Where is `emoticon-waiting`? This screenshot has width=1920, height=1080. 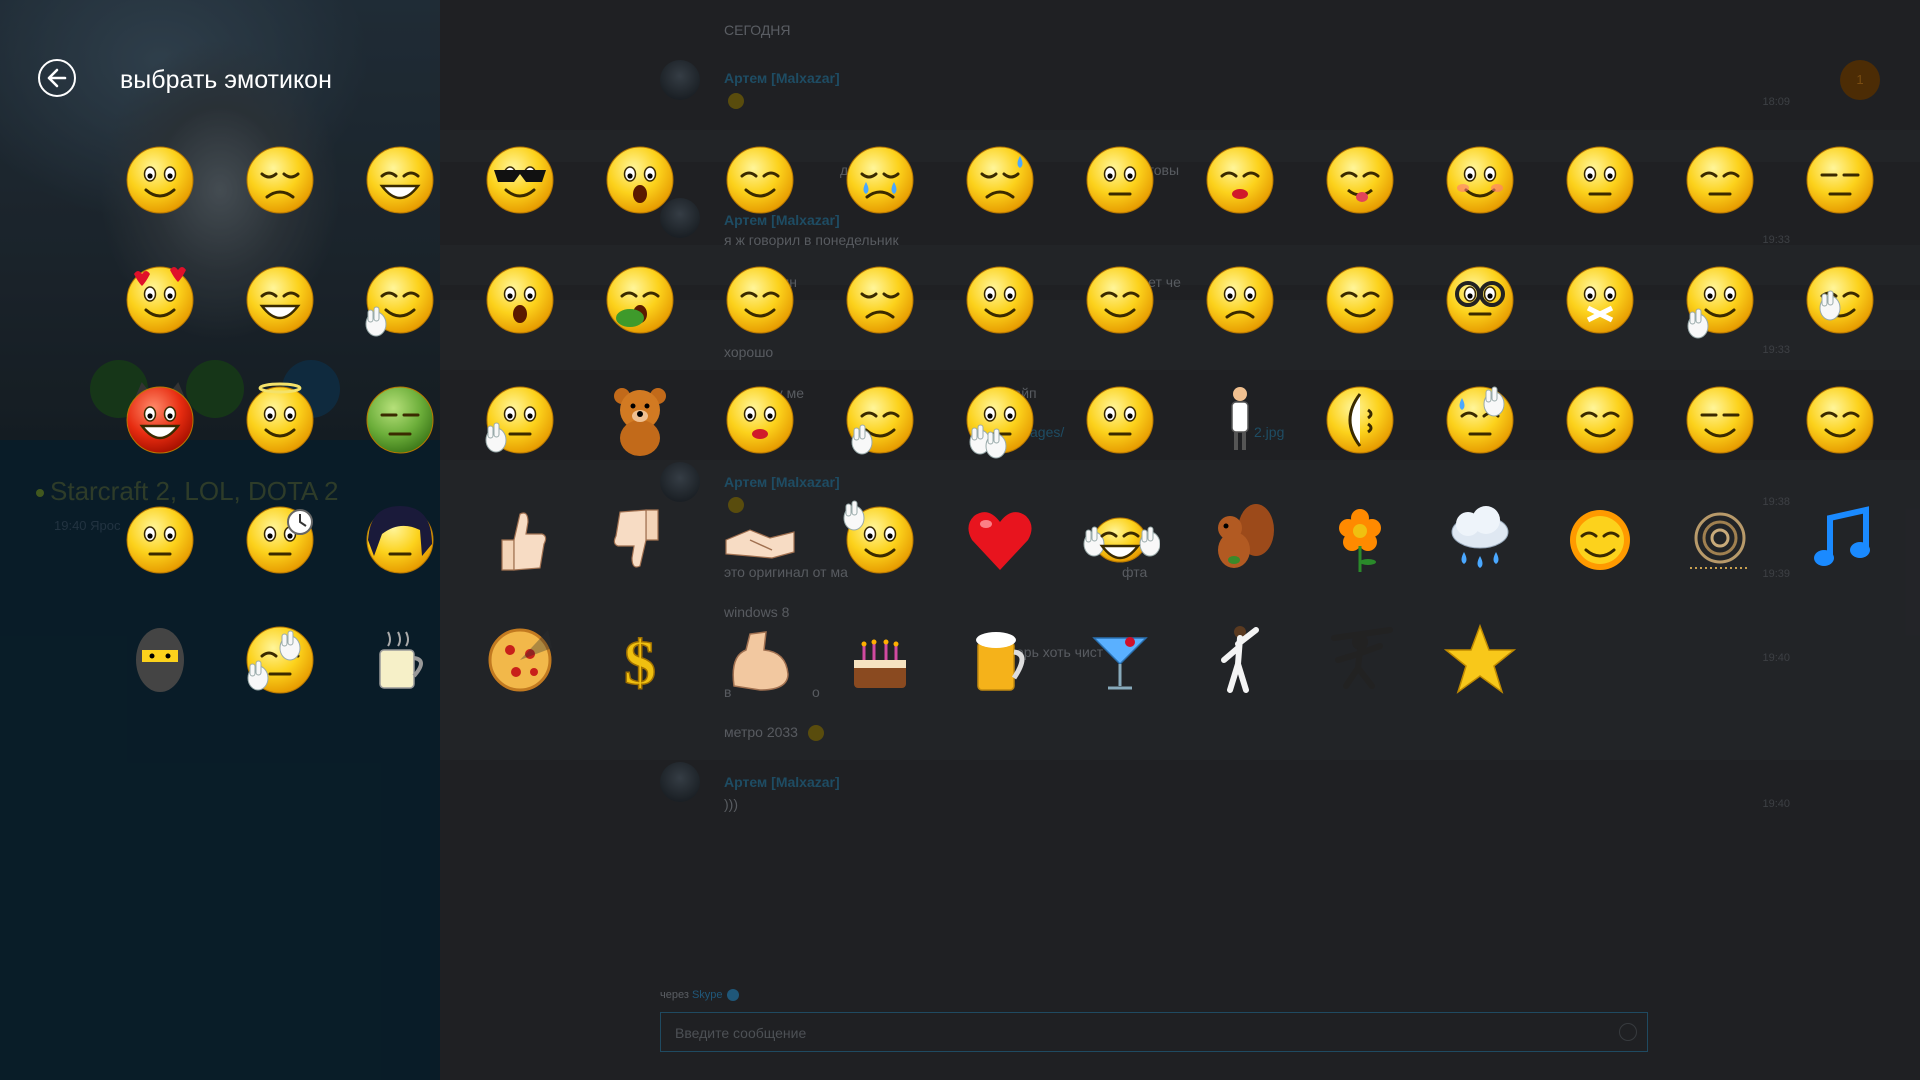
emoticon-waiting is located at coordinates (280, 540).